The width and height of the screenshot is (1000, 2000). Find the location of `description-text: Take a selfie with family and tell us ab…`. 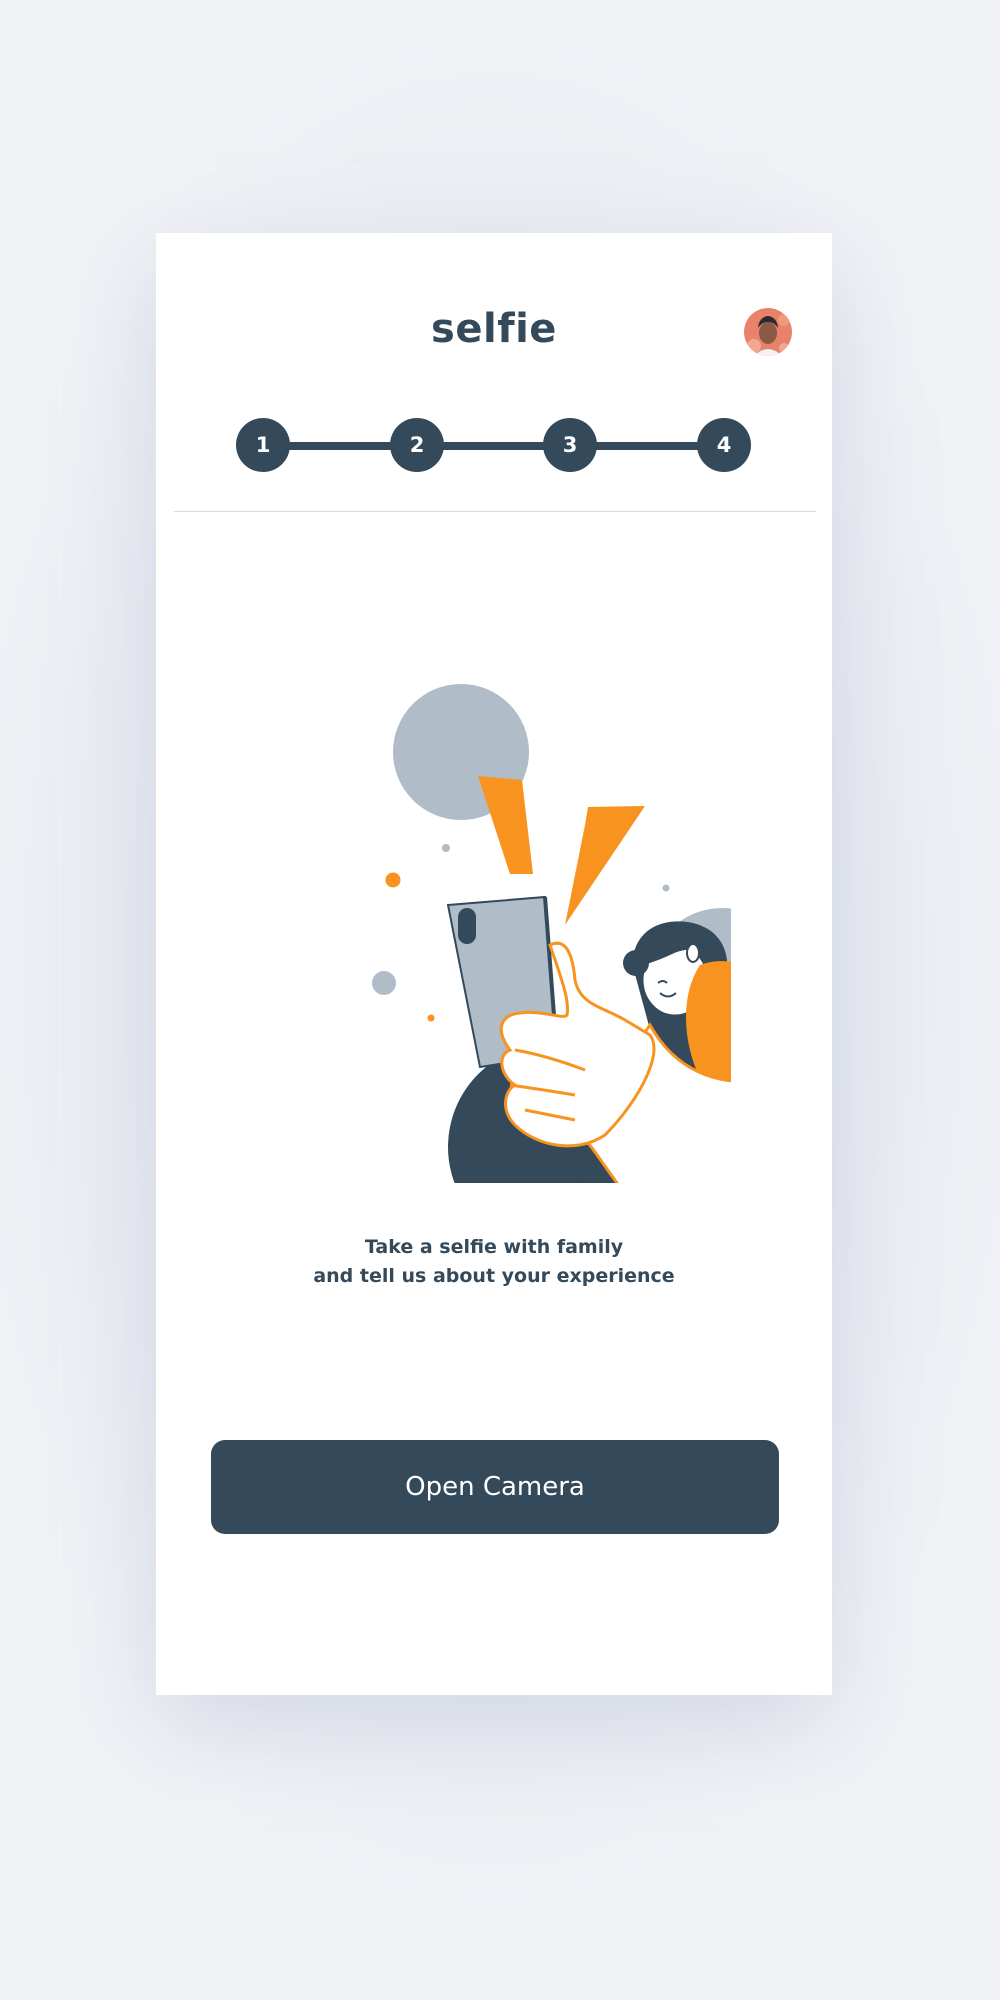

description-text: Take a selfie with family and tell us ab… is located at coordinates (494, 1262).